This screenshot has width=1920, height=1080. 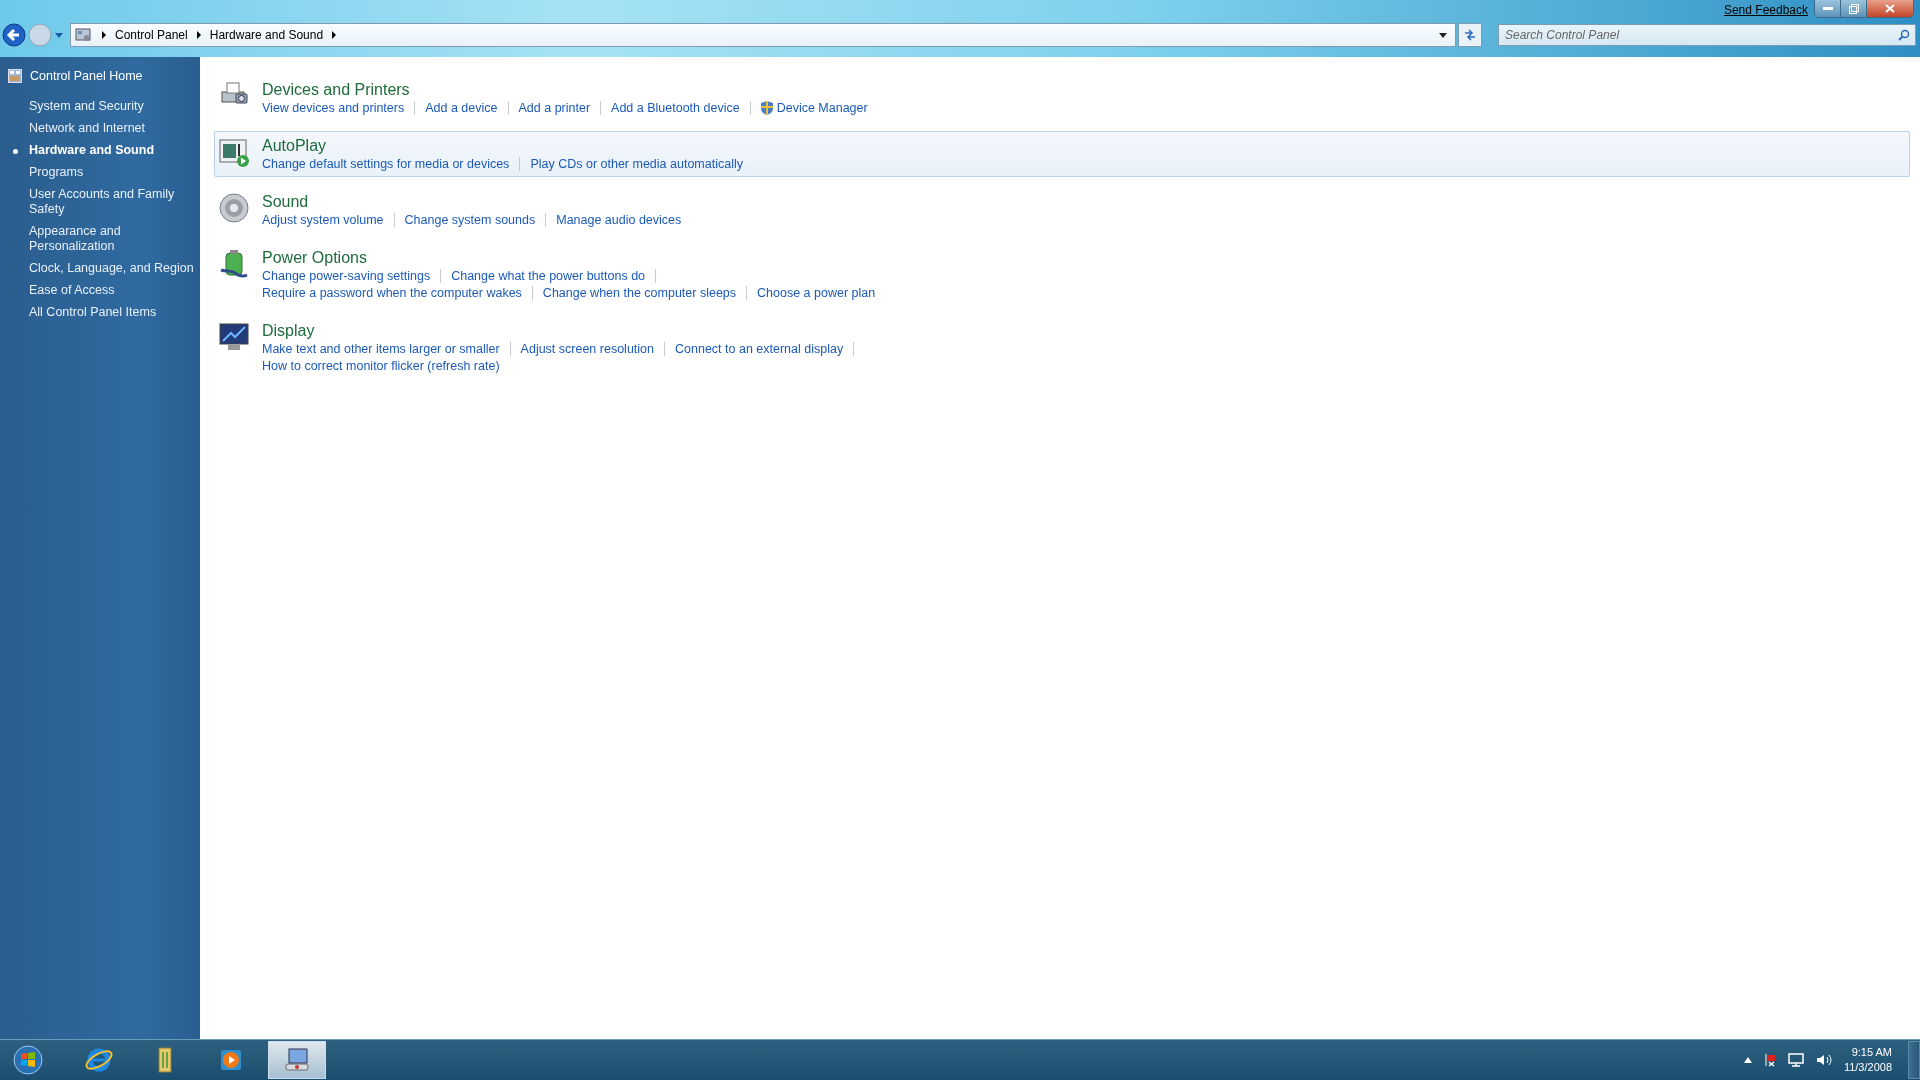 What do you see at coordinates (1443, 35) in the screenshot?
I see `dropdown-icon` at bounding box center [1443, 35].